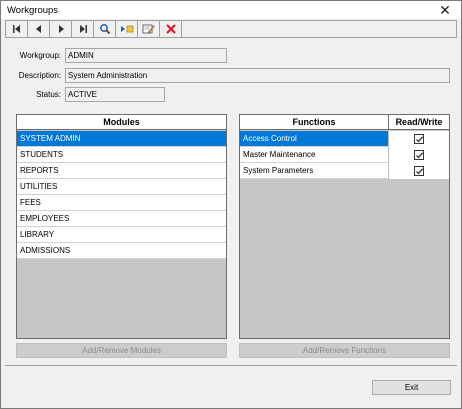  I want to click on function-row: Master Maintenance, so click(344, 155).